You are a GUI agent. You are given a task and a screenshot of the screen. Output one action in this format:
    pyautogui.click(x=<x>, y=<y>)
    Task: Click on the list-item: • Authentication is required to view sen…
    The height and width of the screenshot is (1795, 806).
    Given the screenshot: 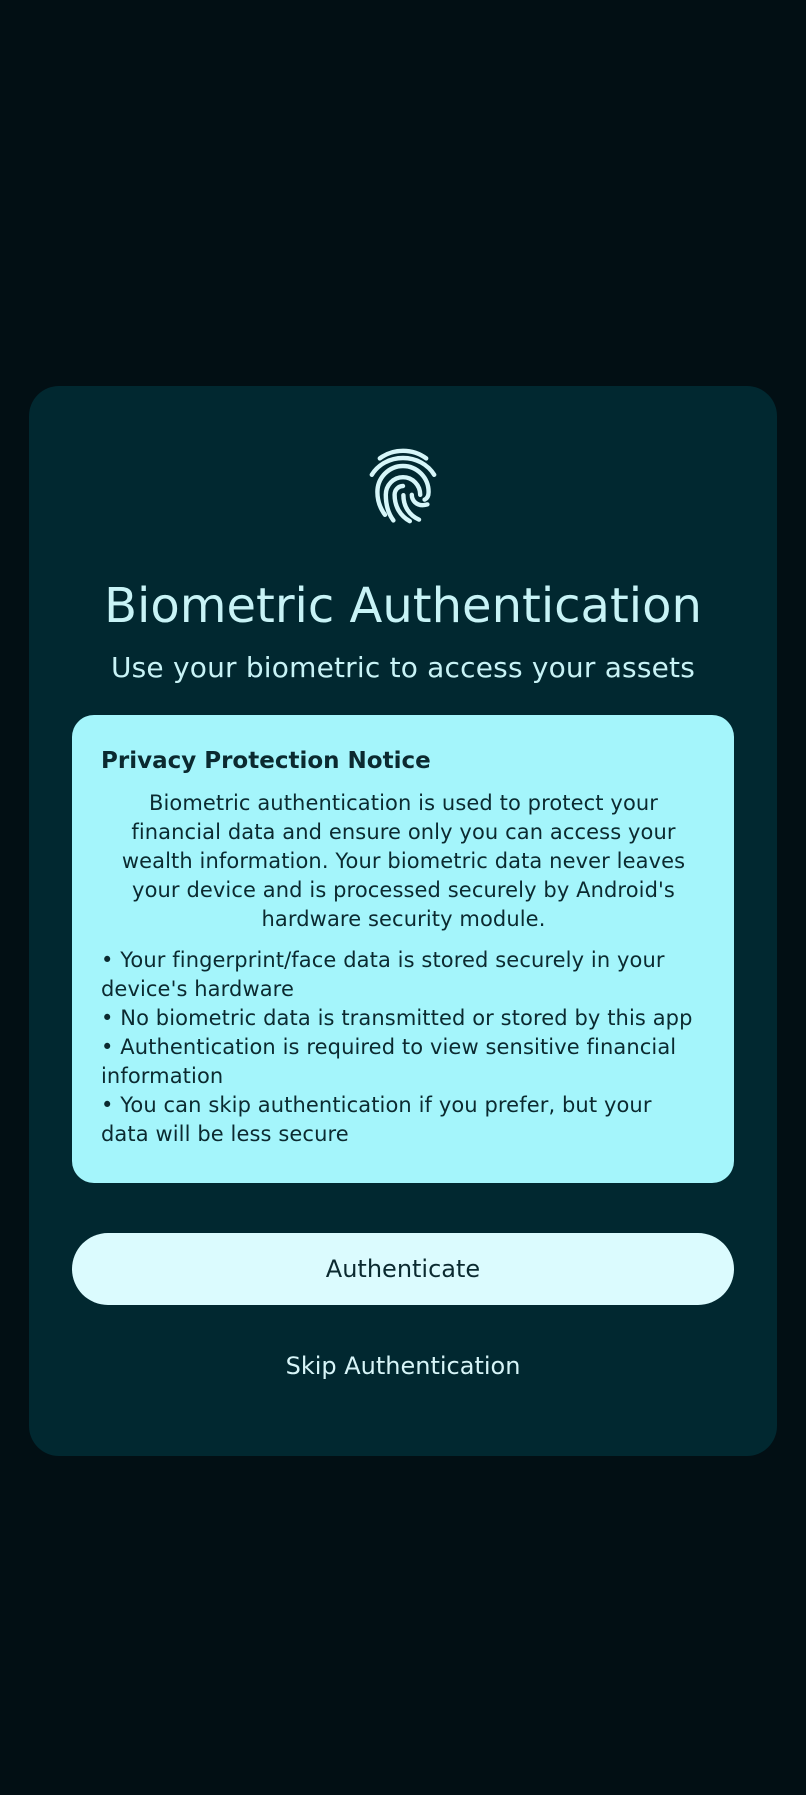 What is the action you would take?
    pyautogui.click(x=389, y=1061)
    